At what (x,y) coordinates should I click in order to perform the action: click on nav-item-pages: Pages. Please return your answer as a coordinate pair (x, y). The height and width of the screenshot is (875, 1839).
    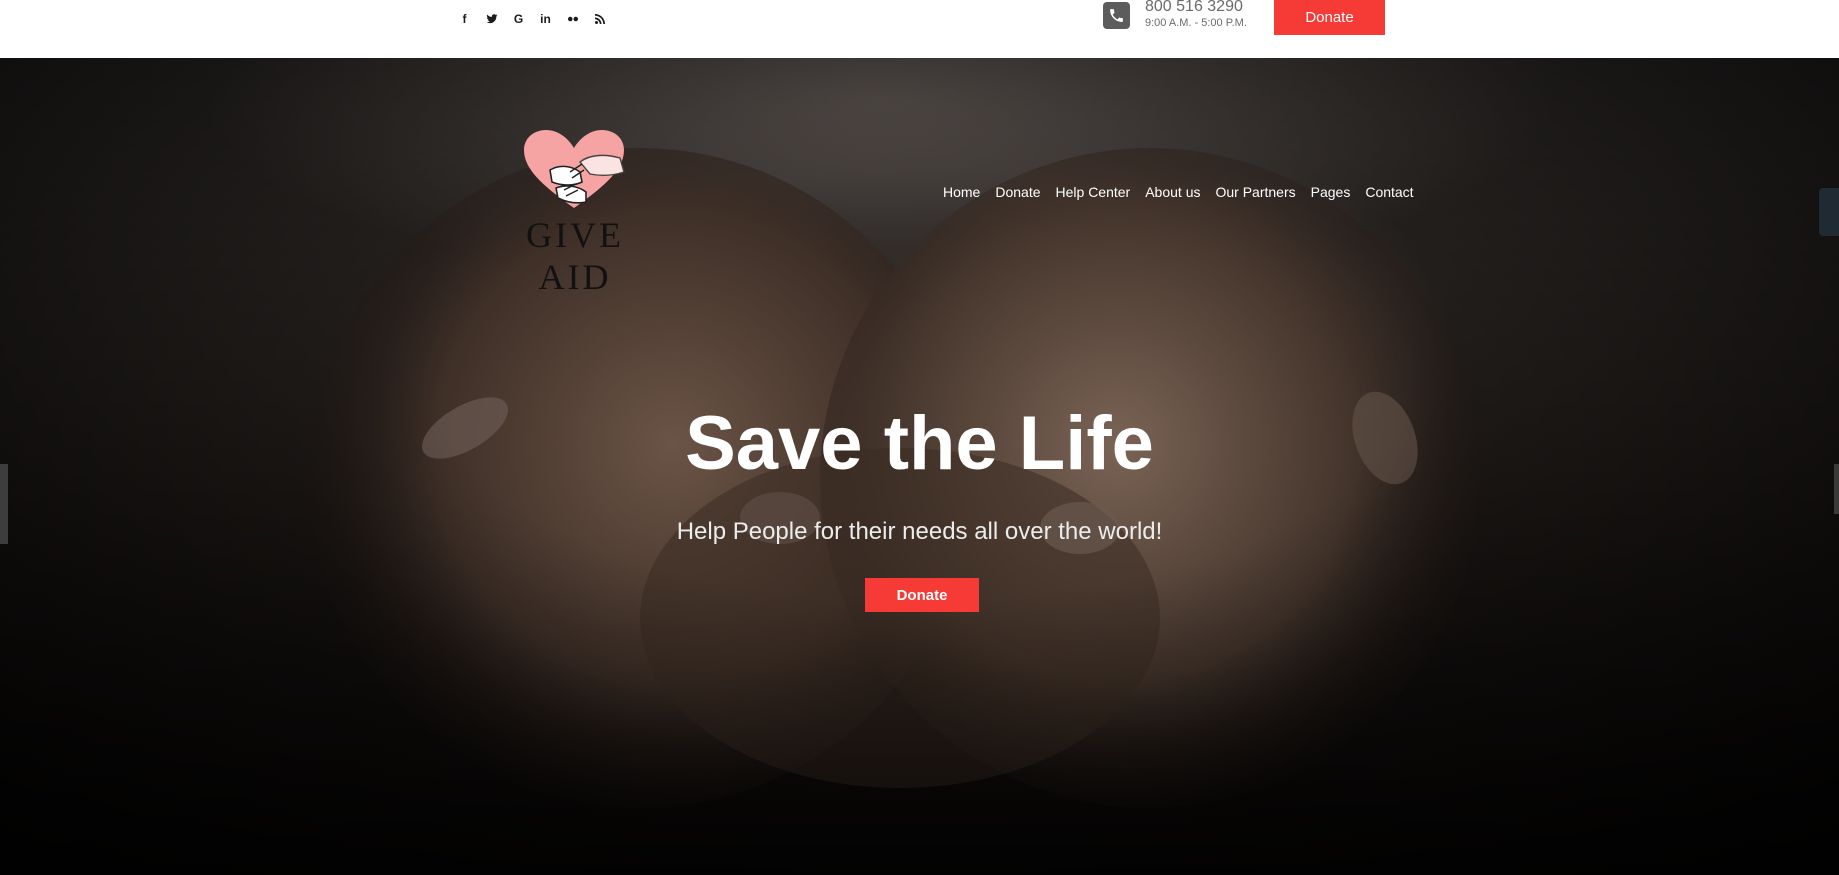
    Looking at the image, I should click on (1331, 192).